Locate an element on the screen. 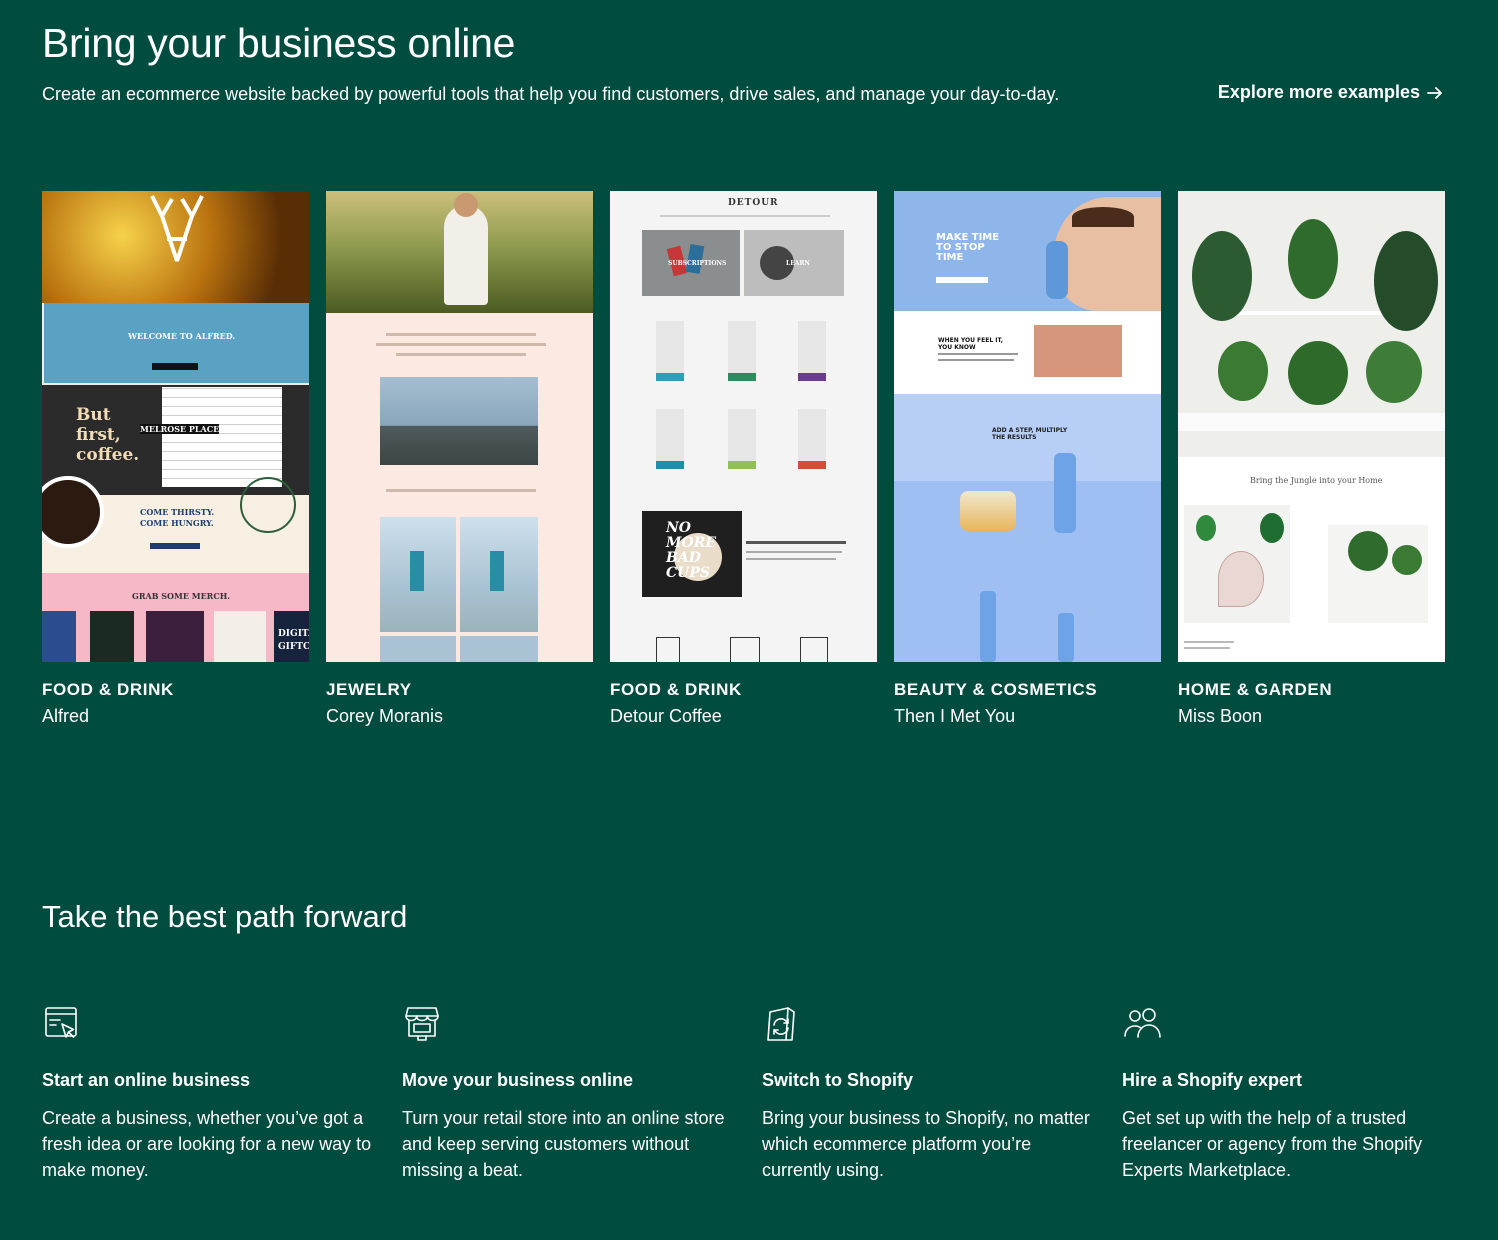  page-title: Bring your business online is located at coordinates (279, 43).